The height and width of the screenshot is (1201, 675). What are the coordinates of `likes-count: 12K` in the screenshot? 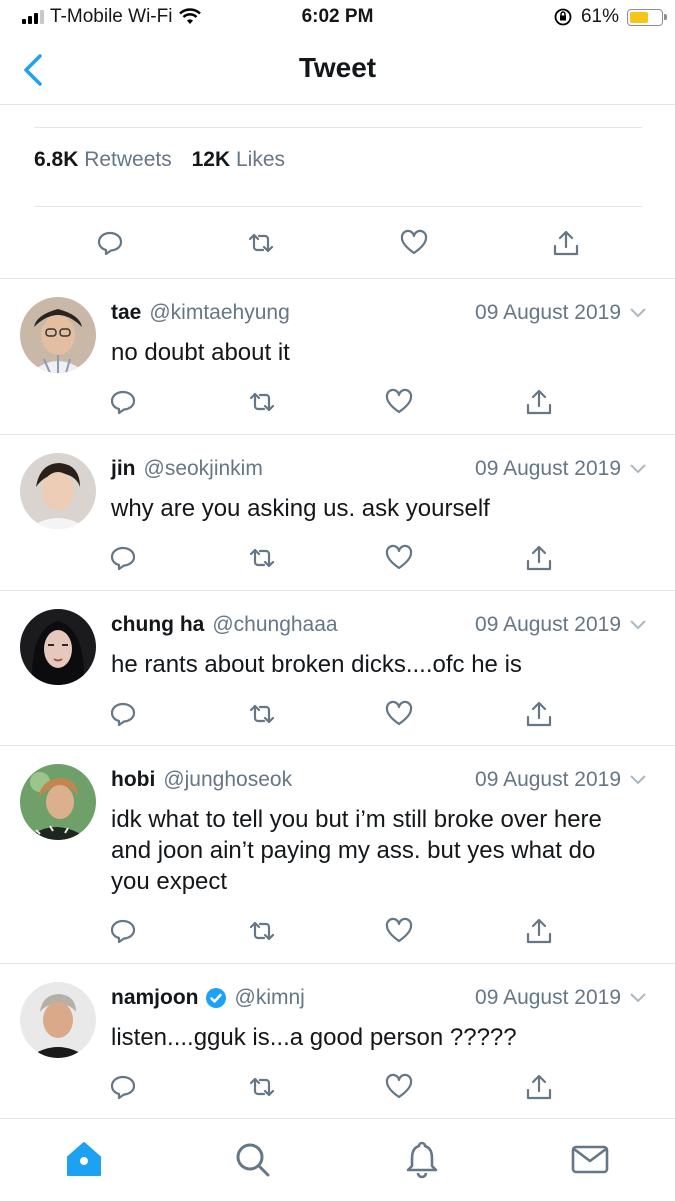 It's located at (211, 159).